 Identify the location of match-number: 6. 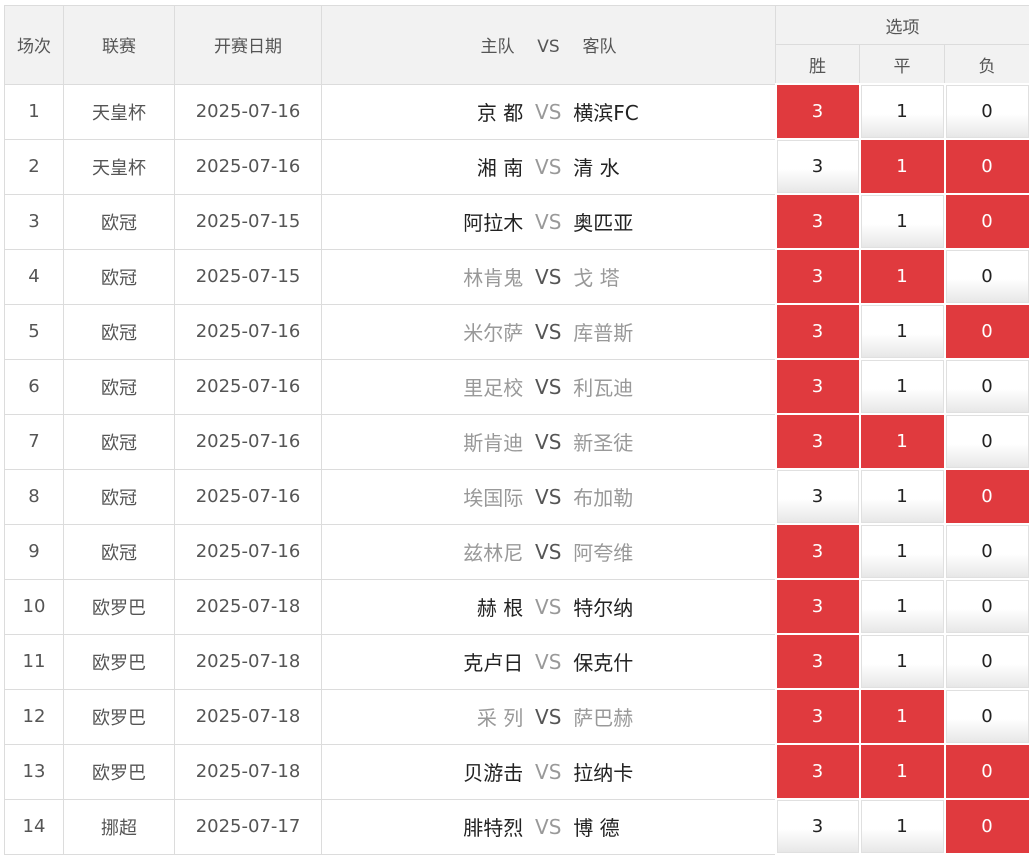
(34, 386).